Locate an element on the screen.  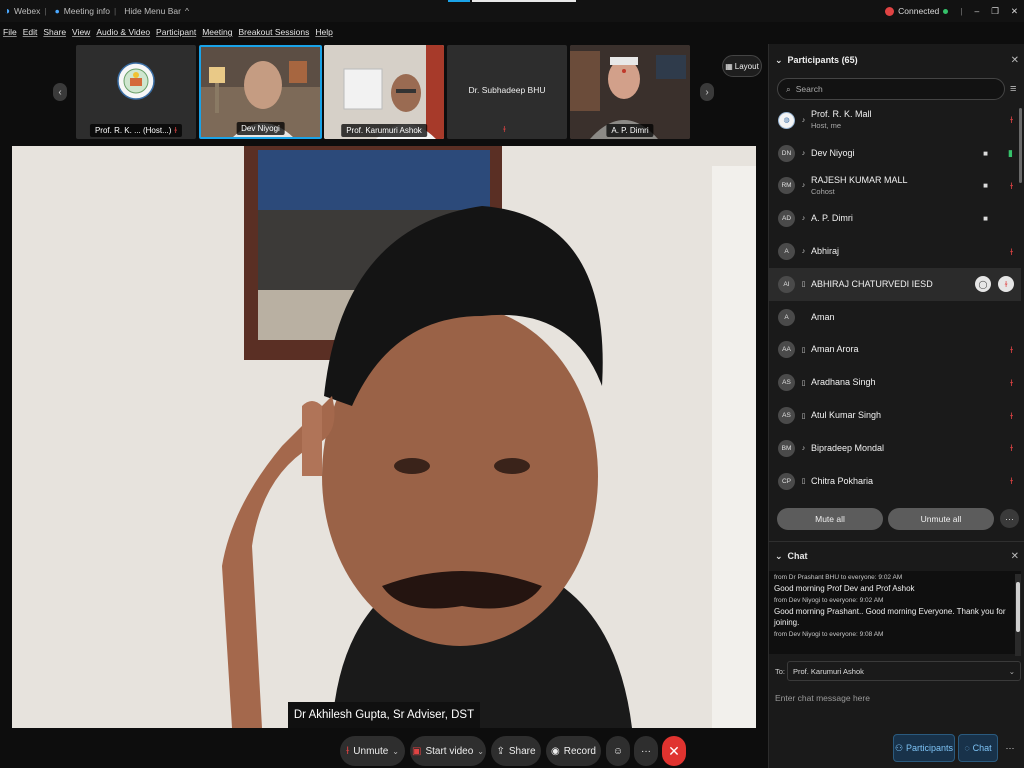
chat-recipient-value: Prof. Karumuri Ashok is located at coordinates (828, 671).